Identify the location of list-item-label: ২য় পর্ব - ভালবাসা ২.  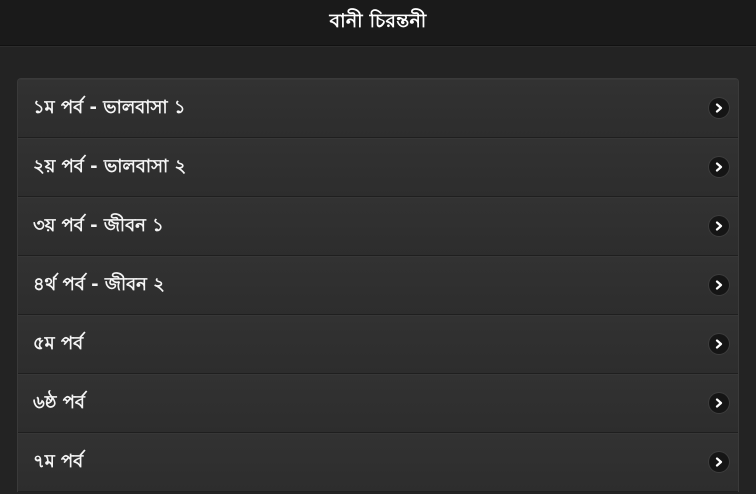
(110, 166).